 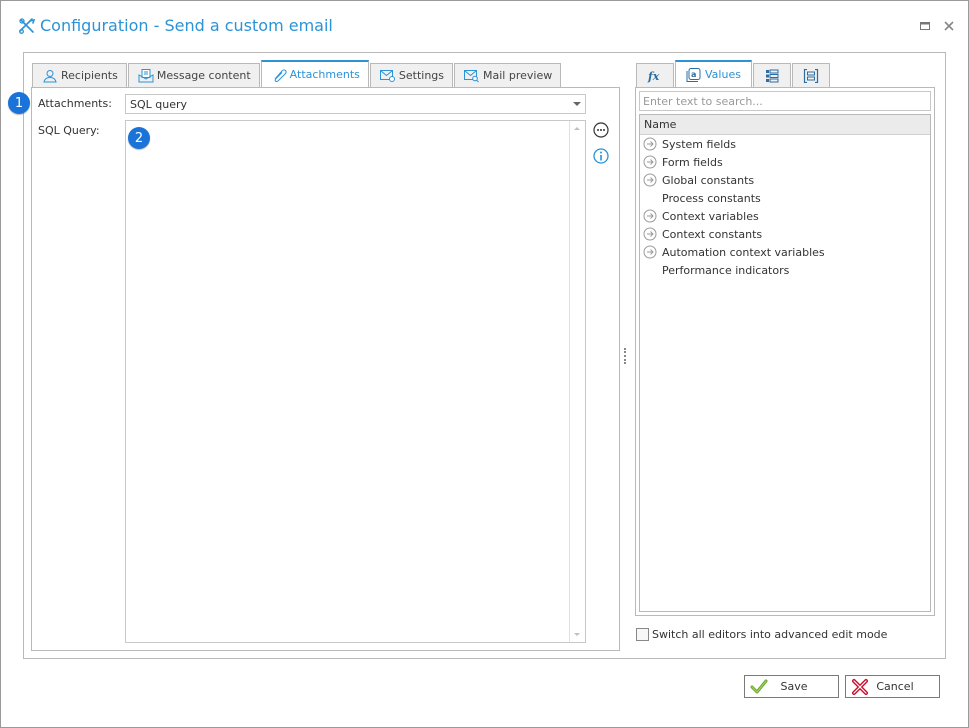 I want to click on tab-label: Attachments, so click(x=324, y=74).